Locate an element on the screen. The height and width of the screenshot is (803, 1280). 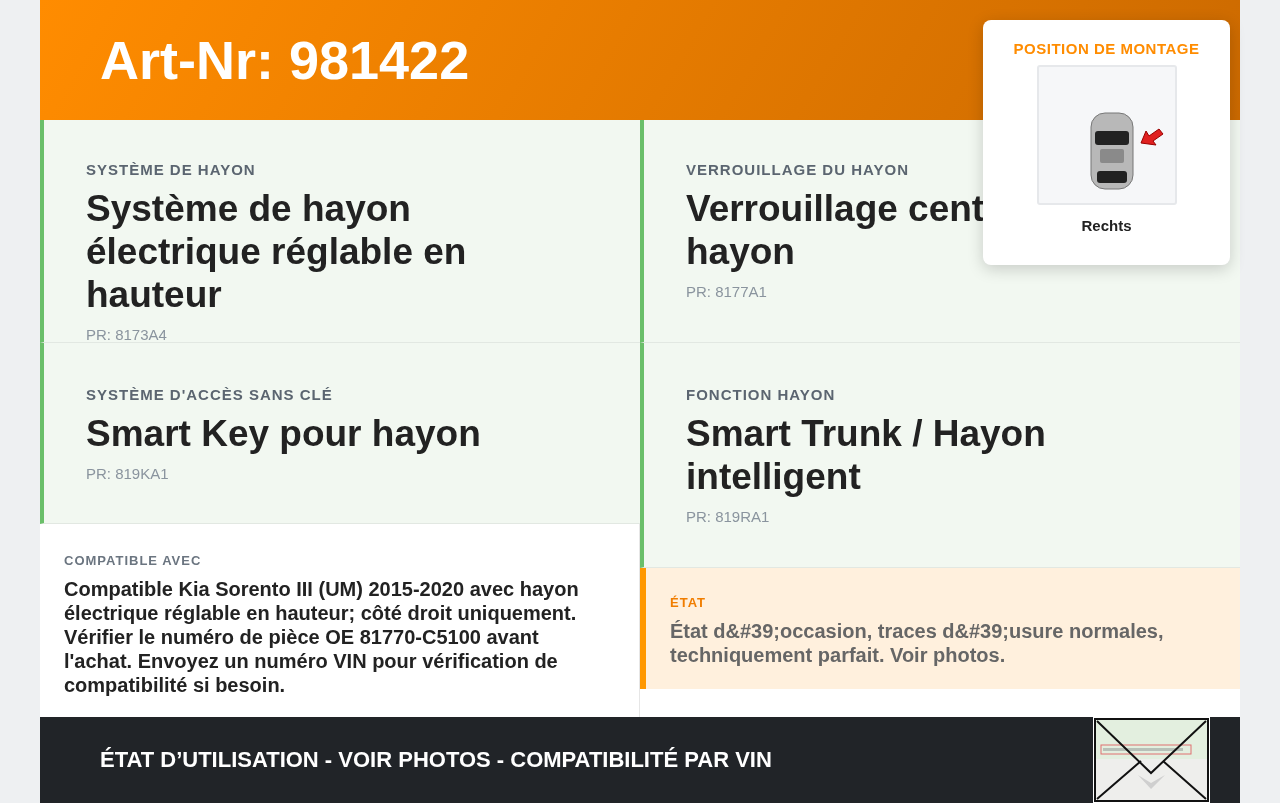
feature-label: SYSTÈME DE HAYON is located at coordinates (171, 169).